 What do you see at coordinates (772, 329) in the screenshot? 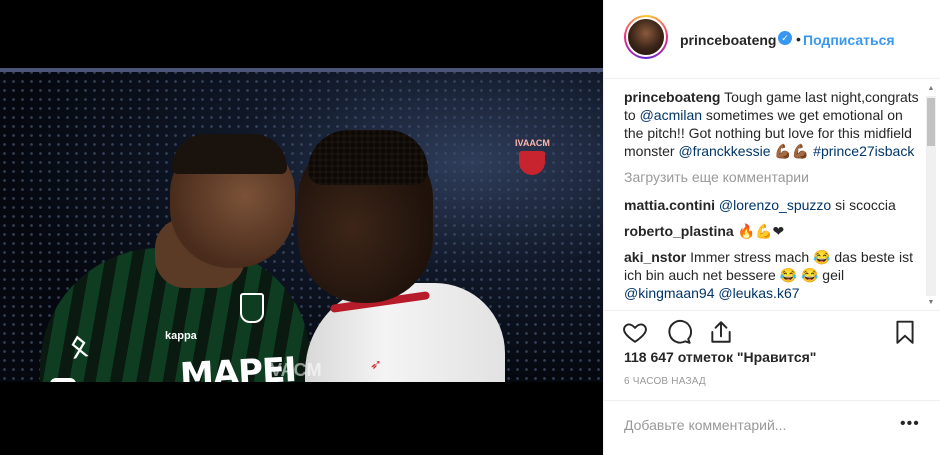
I see `action-bar` at bounding box center [772, 329].